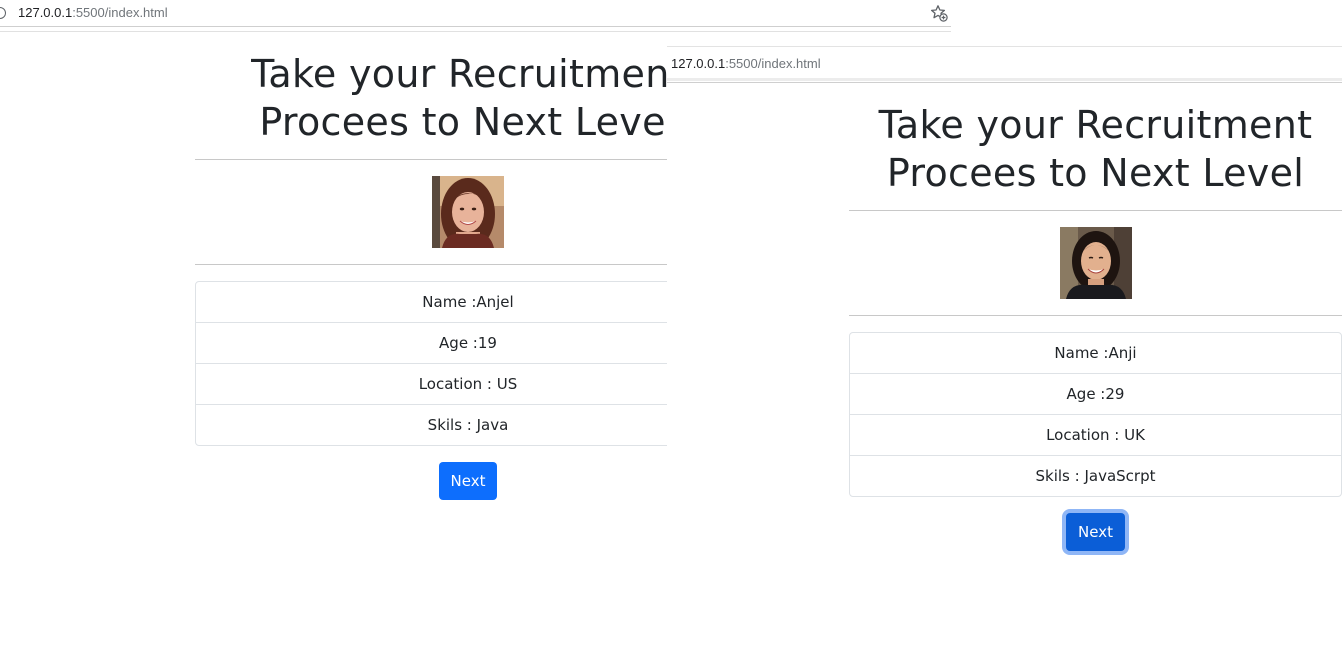  I want to click on candidate-age: Age :19, so click(468, 343).